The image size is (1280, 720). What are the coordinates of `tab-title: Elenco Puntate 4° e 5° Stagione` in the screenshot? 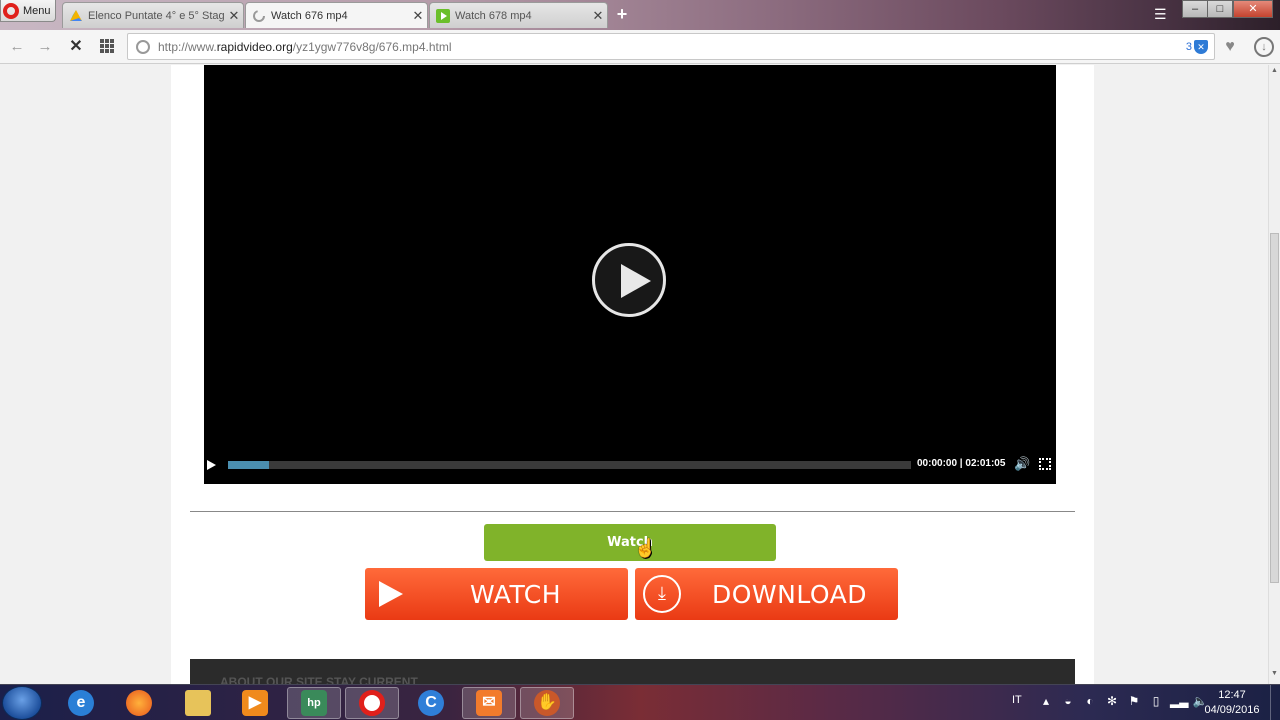 It's located at (156, 15).